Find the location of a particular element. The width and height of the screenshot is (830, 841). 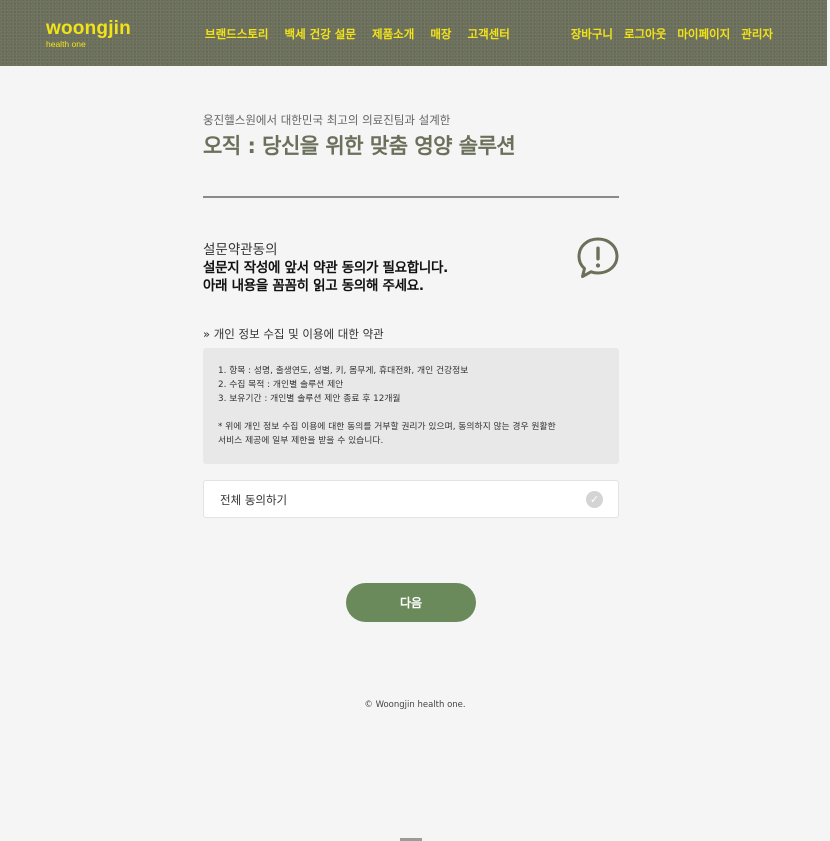

consent-section-title: 설문약관동의 is located at coordinates (240, 250).